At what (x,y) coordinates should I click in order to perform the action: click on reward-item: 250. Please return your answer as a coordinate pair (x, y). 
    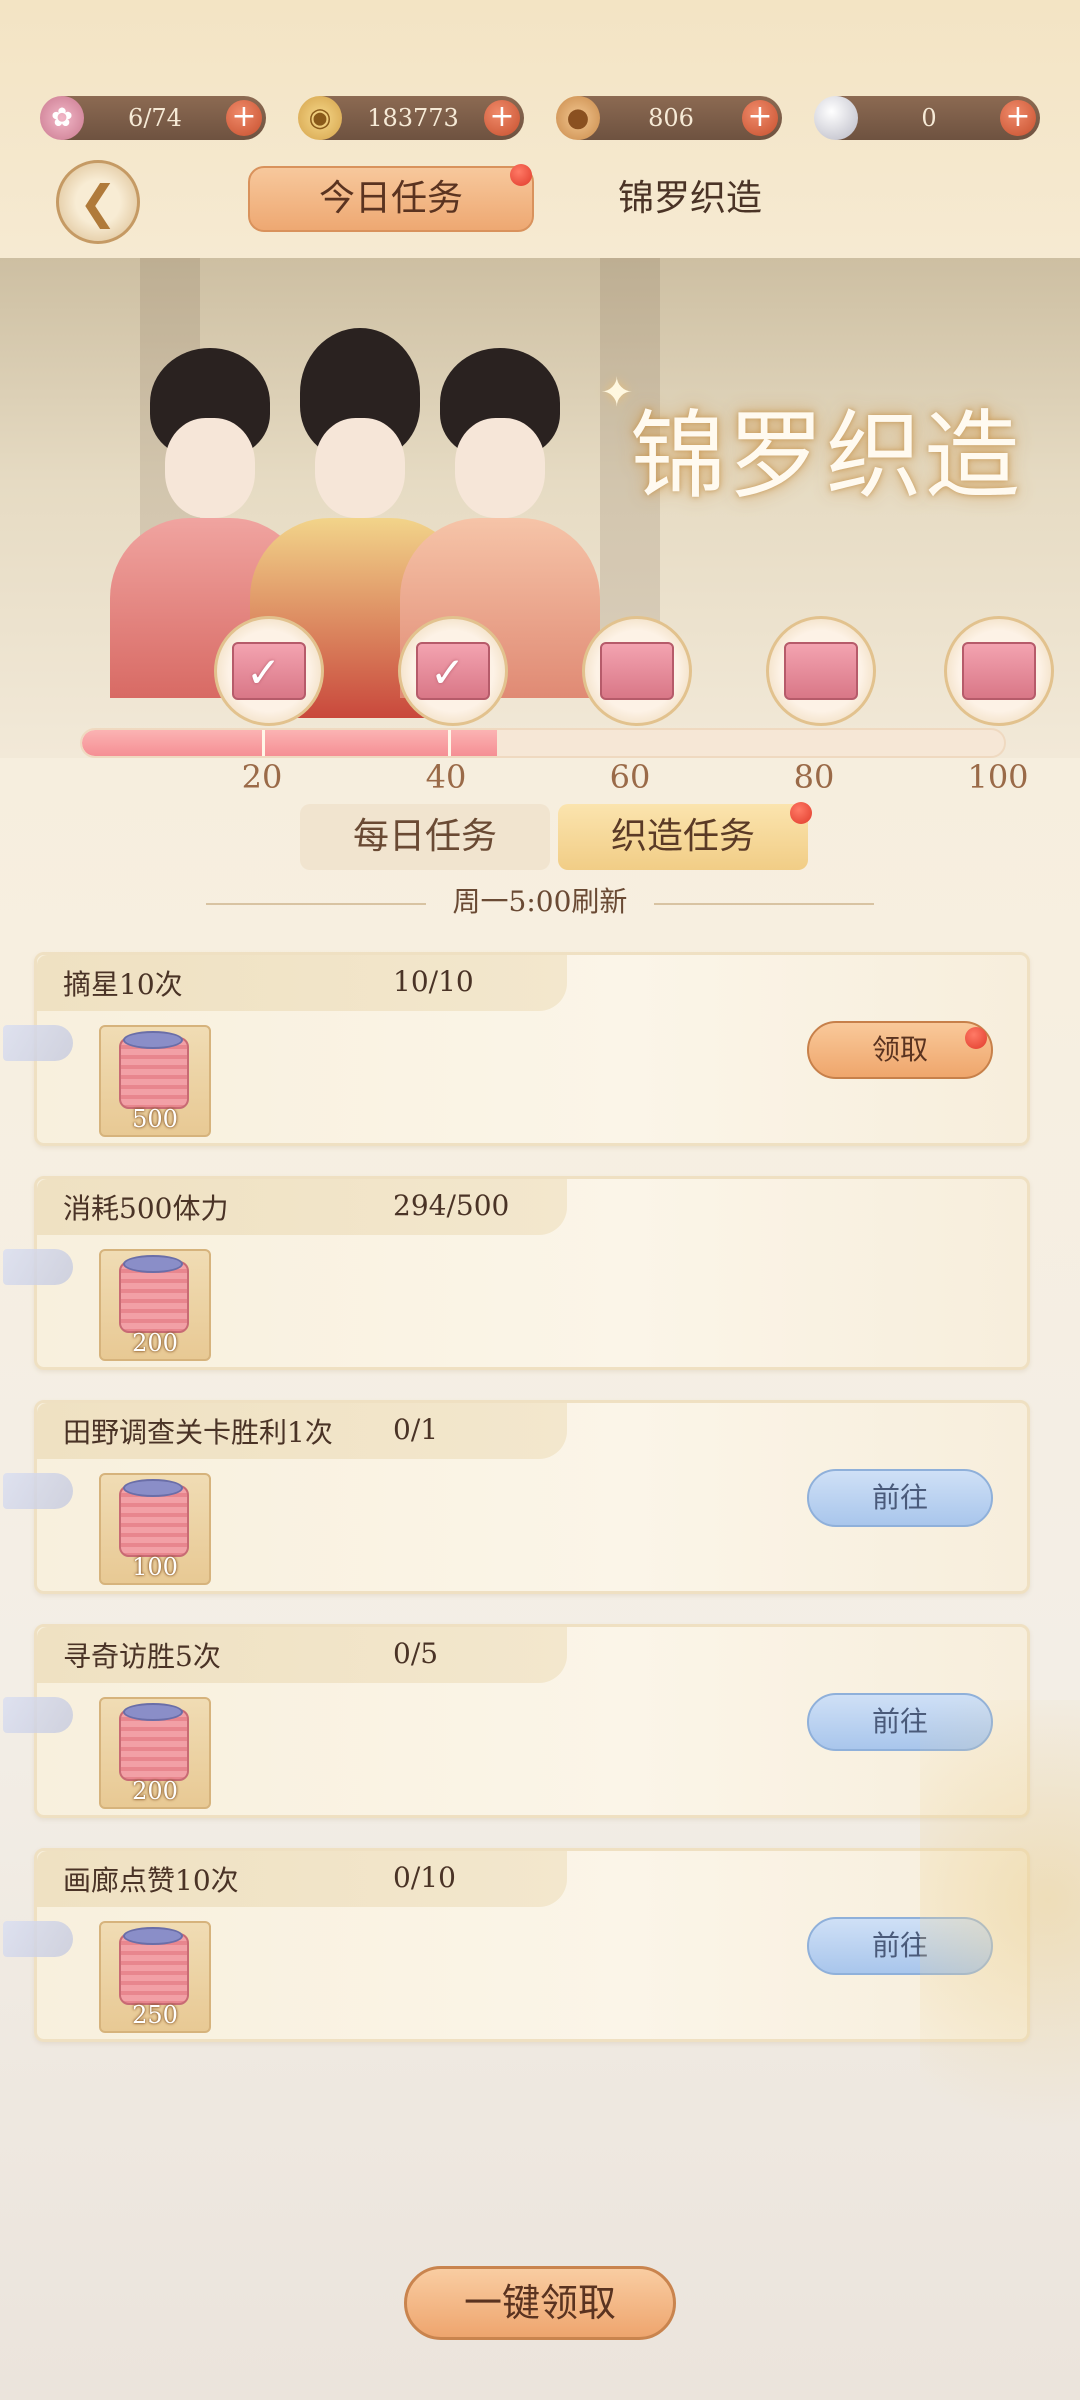
    Looking at the image, I should click on (155, 1977).